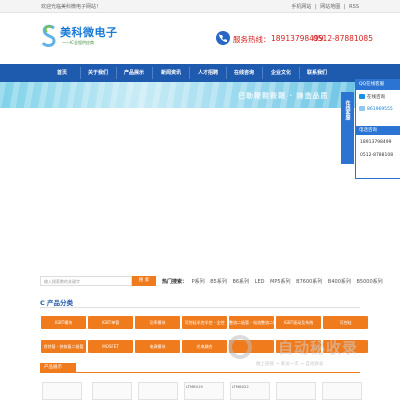  I want to click on qq-number: 861969555, so click(376, 109).